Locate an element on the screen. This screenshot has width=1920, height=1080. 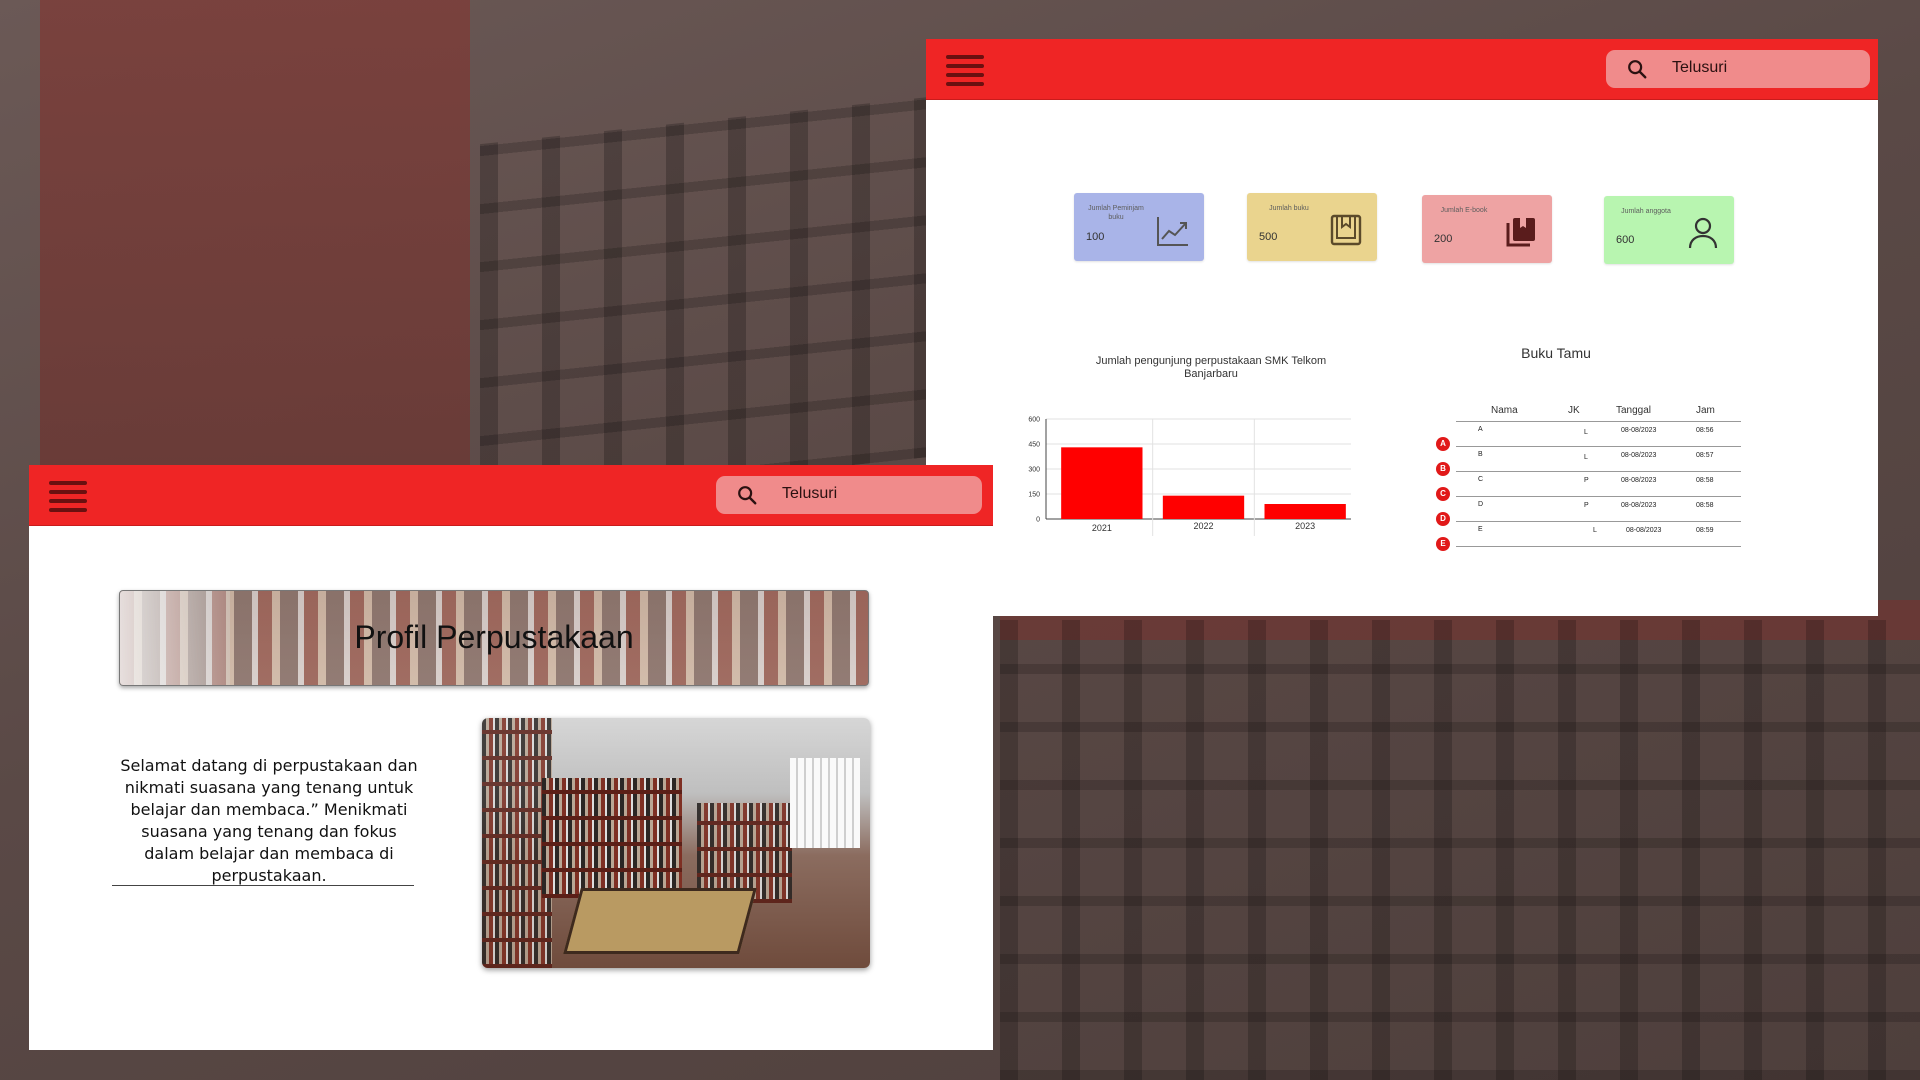
cell-nama: B is located at coordinates (1480, 454).